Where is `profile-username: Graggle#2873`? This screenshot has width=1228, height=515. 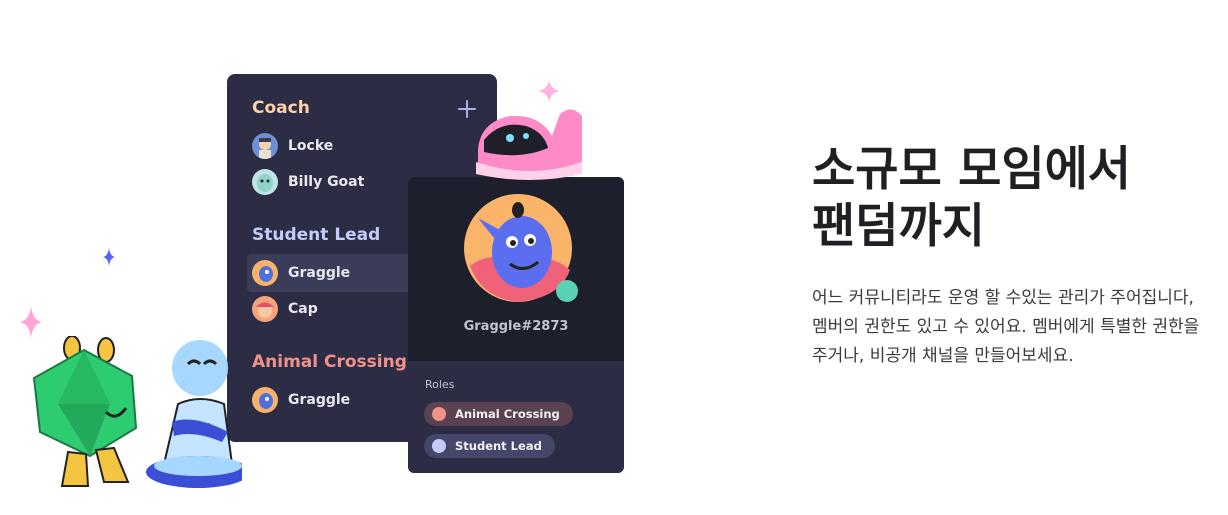
profile-username: Graggle#2873 is located at coordinates (516, 326).